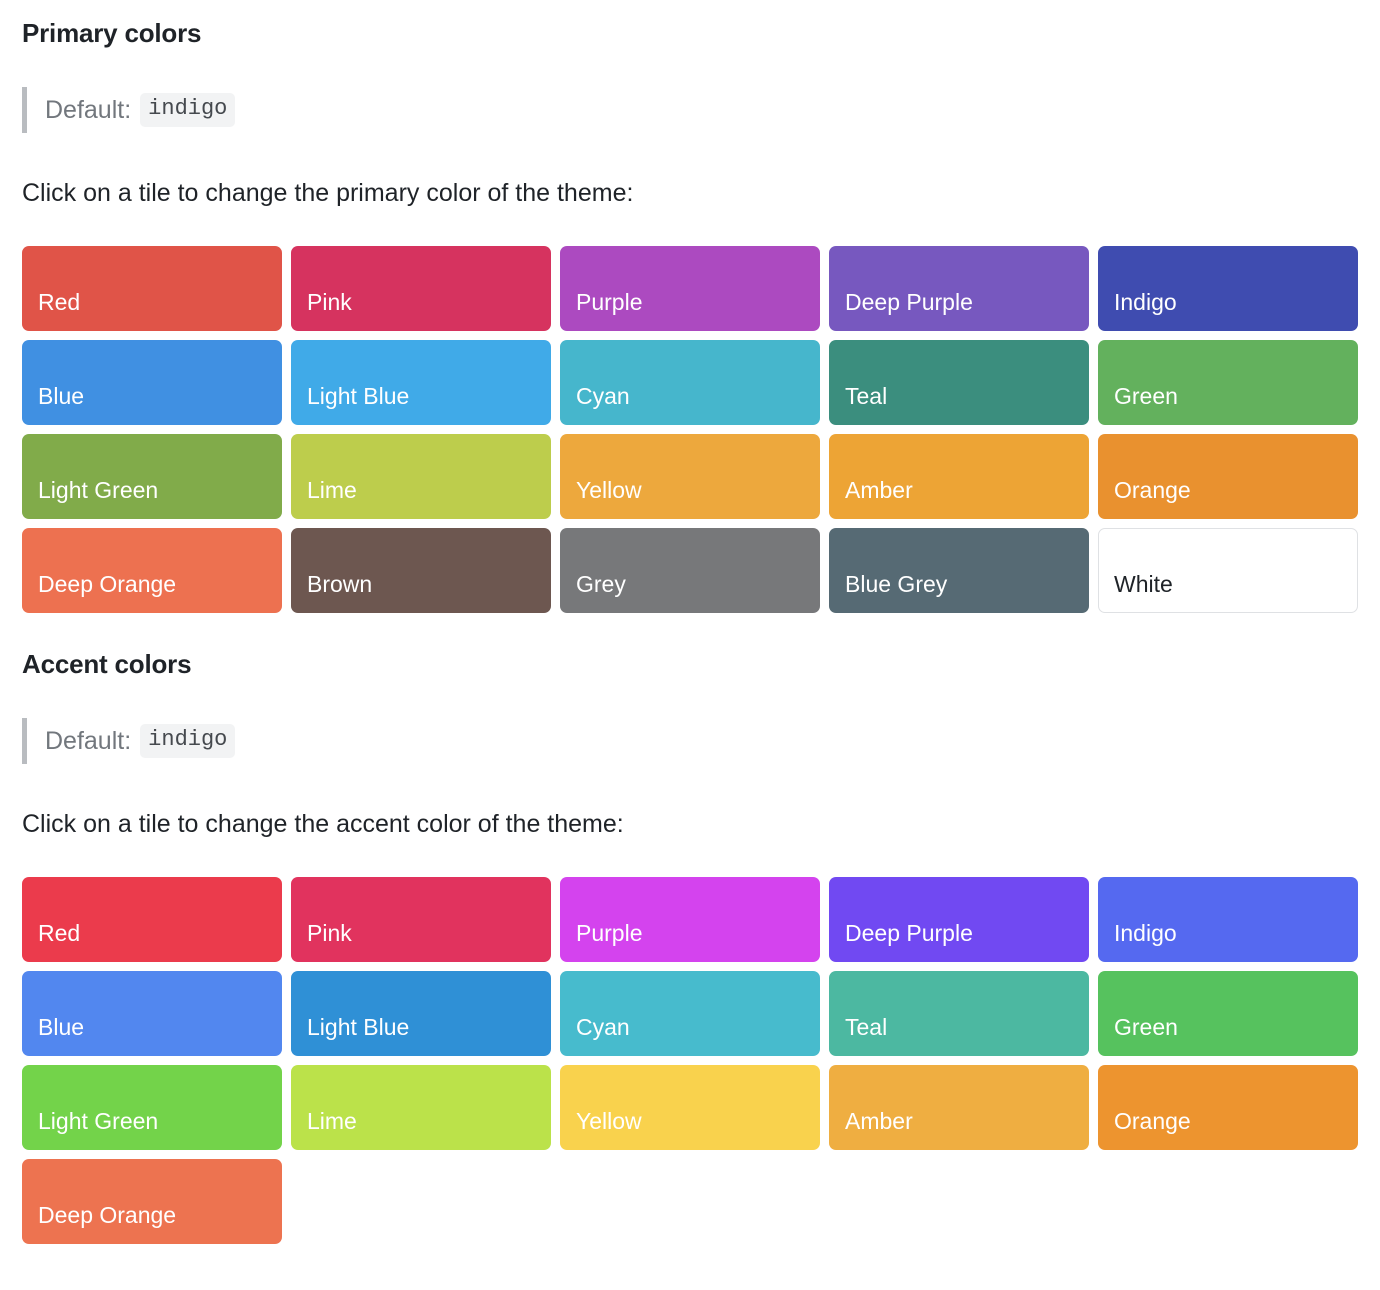 The image size is (1380, 1290). I want to click on accent-default-note: Default: indigo, so click(690, 741).